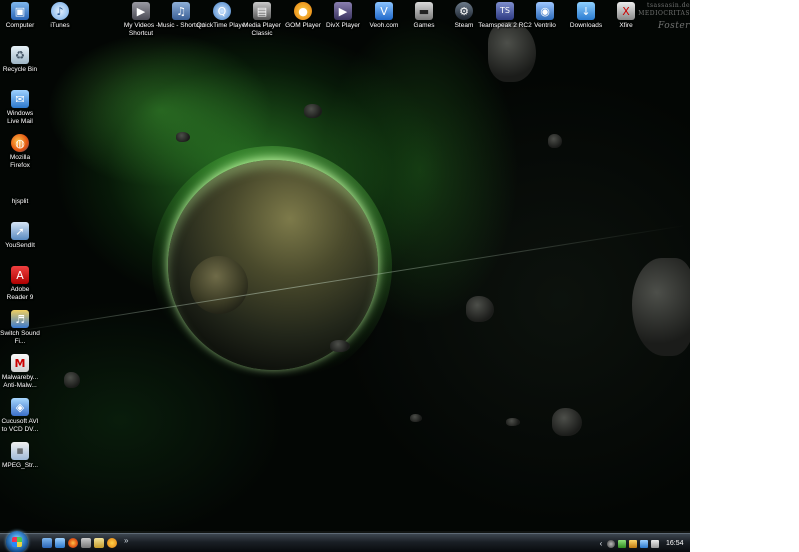  Describe the element at coordinates (20, 231) in the screenshot. I see `yousendit-icon: ➚` at that location.